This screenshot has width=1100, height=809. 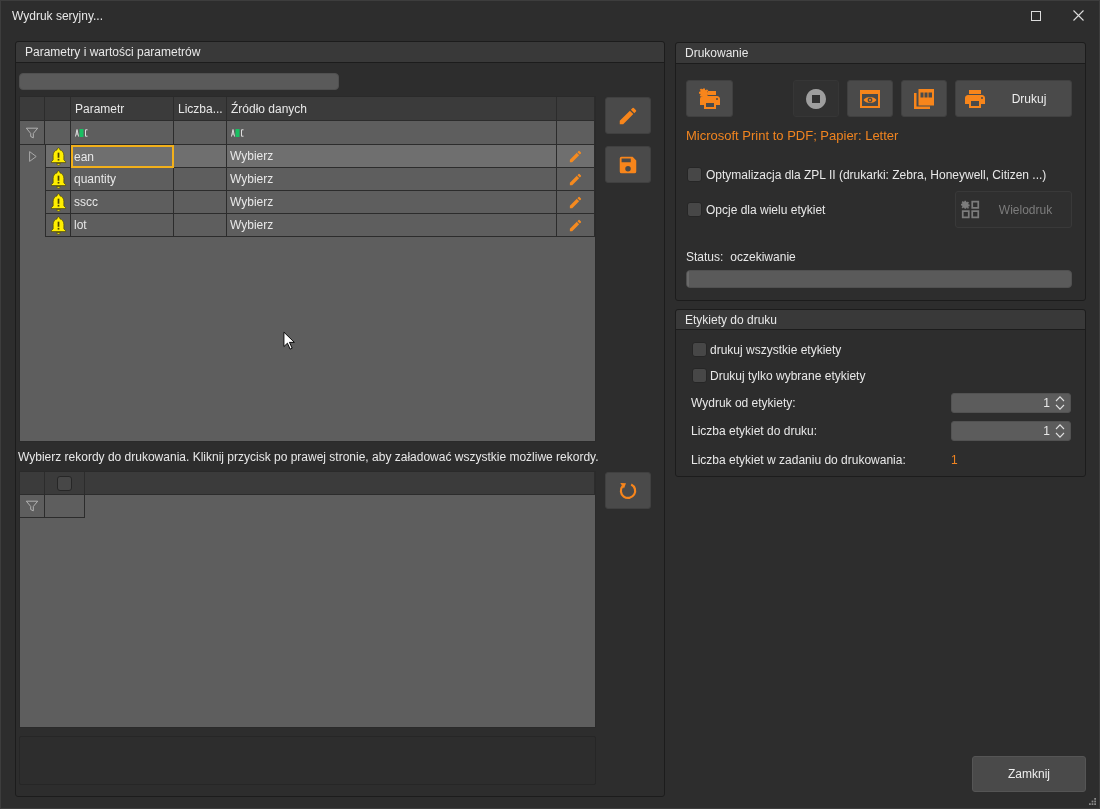 I want to click on table-row: ean Wybierz, so click(x=320, y=156).